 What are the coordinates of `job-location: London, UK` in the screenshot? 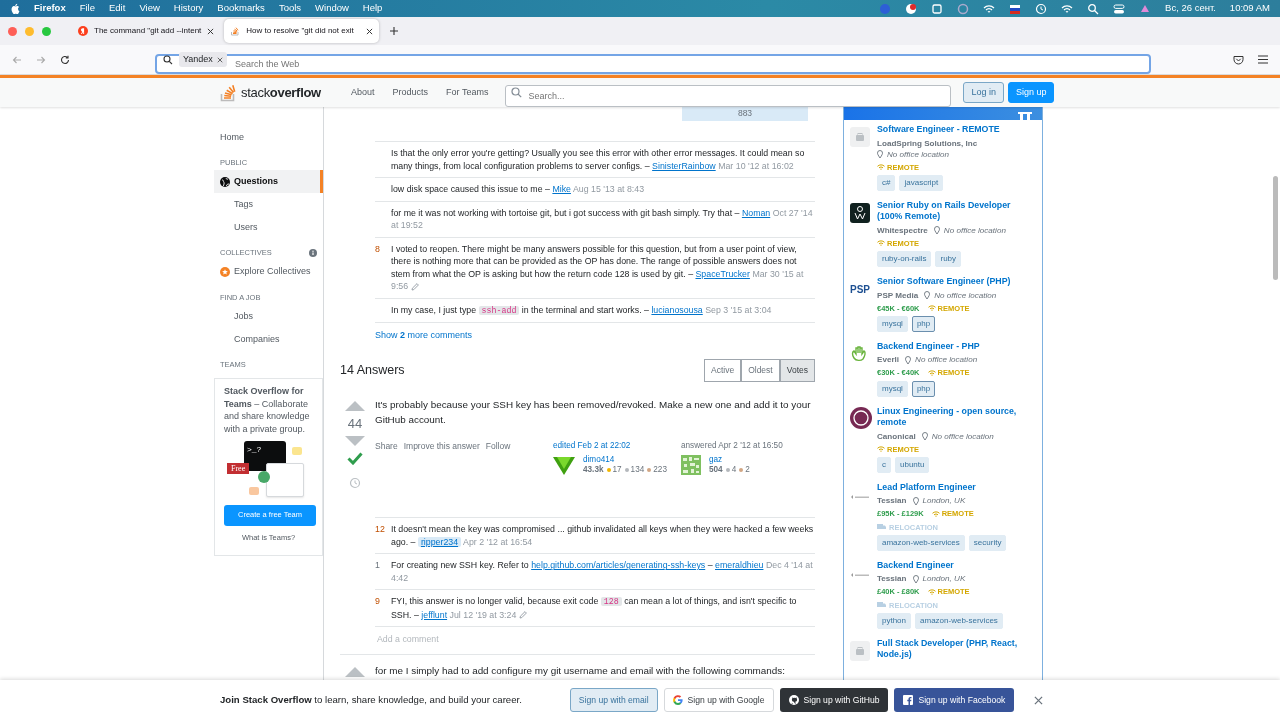 It's located at (944, 501).